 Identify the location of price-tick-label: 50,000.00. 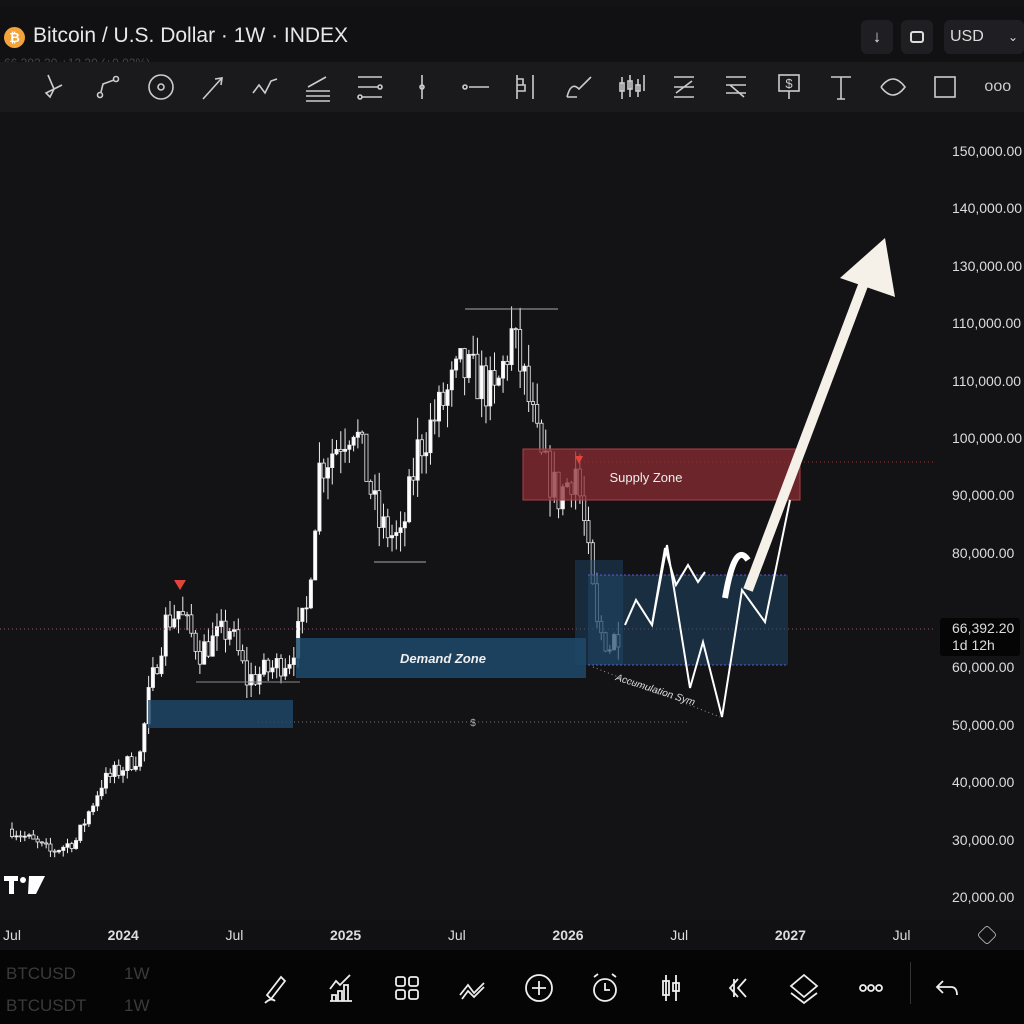
(983, 724).